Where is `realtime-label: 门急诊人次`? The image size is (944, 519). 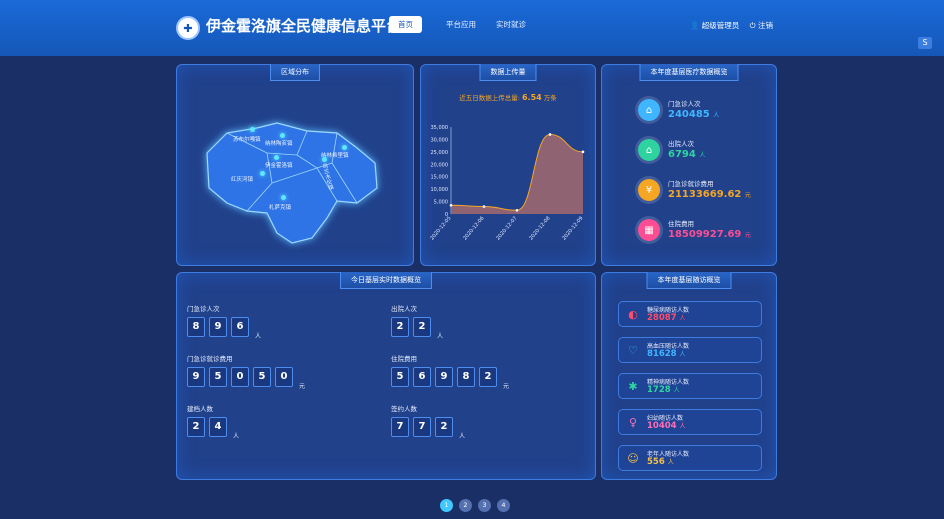
realtime-label: 门急诊人次 is located at coordinates (203, 309).